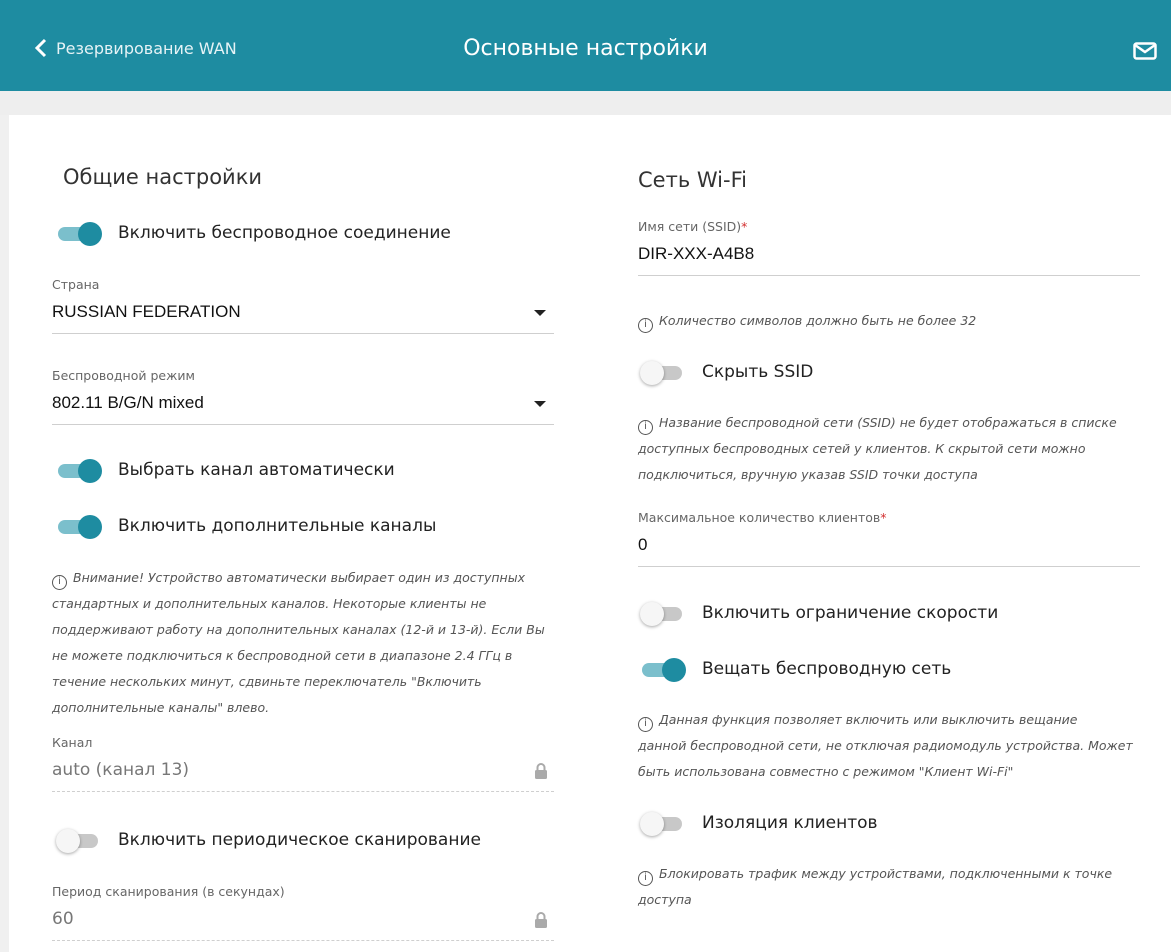  Describe the element at coordinates (303, 317) in the screenshot. I see `country-value-box: RUSSIAN FEDERATION` at that location.